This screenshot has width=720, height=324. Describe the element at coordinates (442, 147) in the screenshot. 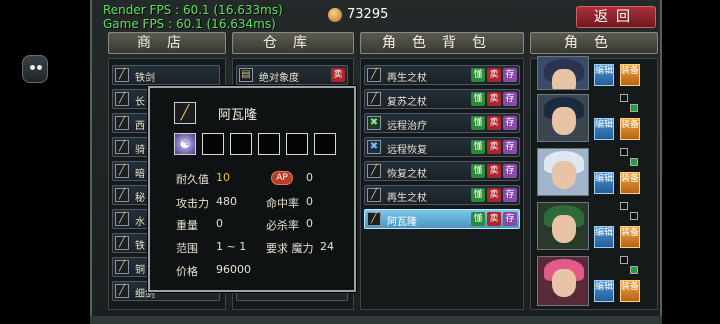

I see `bag-item: ✖ 远程恢复 懂 卖 存` at that location.